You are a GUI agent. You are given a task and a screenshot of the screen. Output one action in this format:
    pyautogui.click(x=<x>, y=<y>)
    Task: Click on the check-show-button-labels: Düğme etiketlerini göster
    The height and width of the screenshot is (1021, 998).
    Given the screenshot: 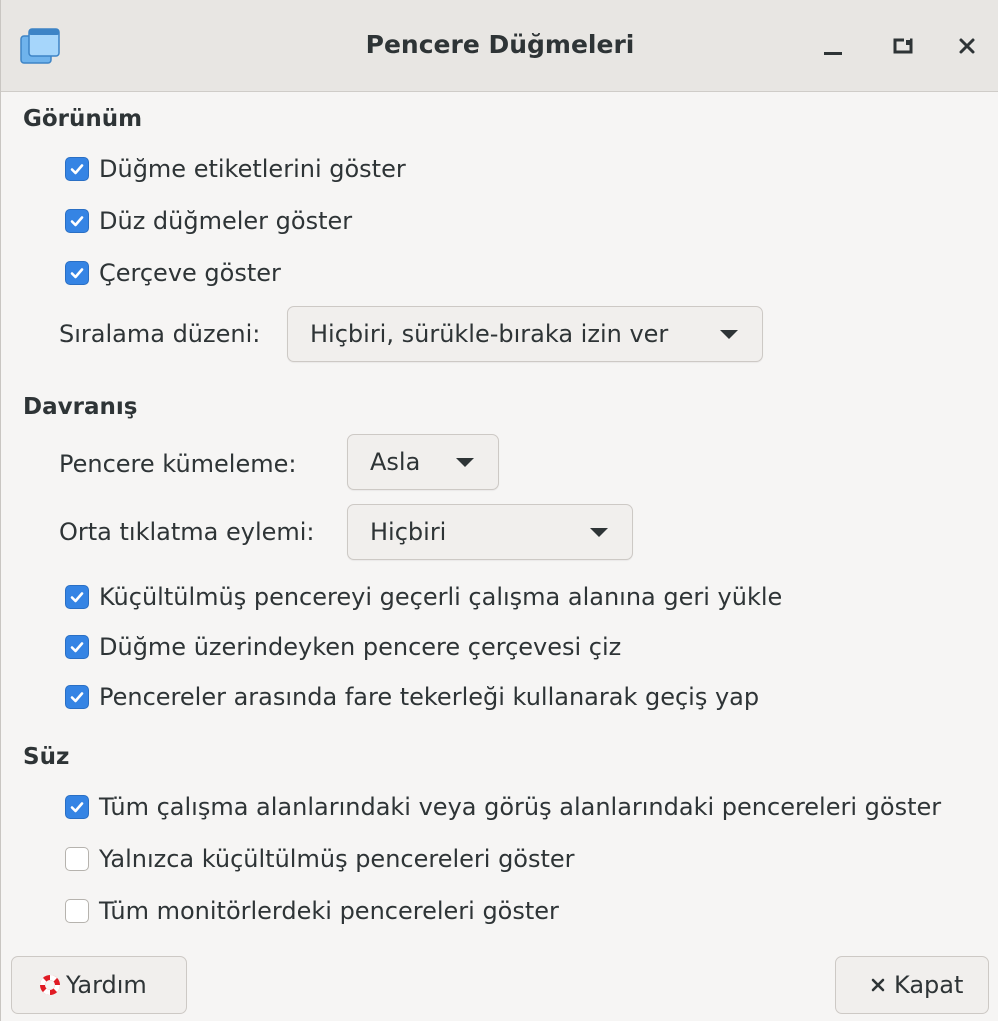 What is the action you would take?
    pyautogui.click(x=235, y=169)
    